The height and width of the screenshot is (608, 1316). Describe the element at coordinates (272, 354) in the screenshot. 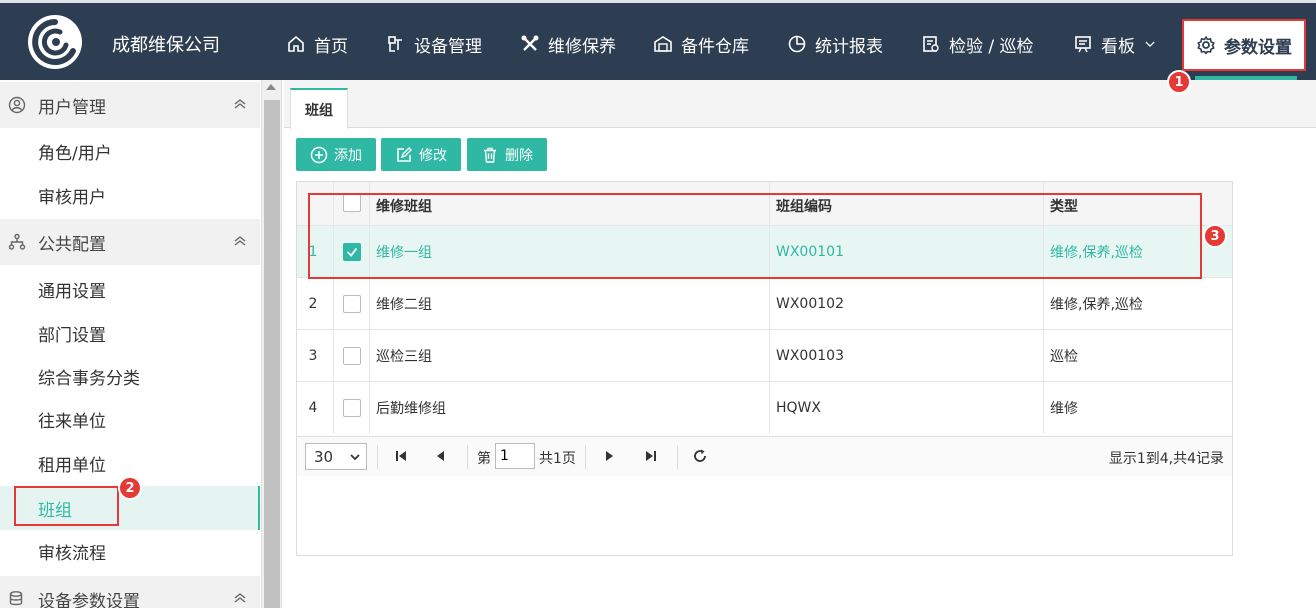

I see `scrollbar-thumb` at that location.